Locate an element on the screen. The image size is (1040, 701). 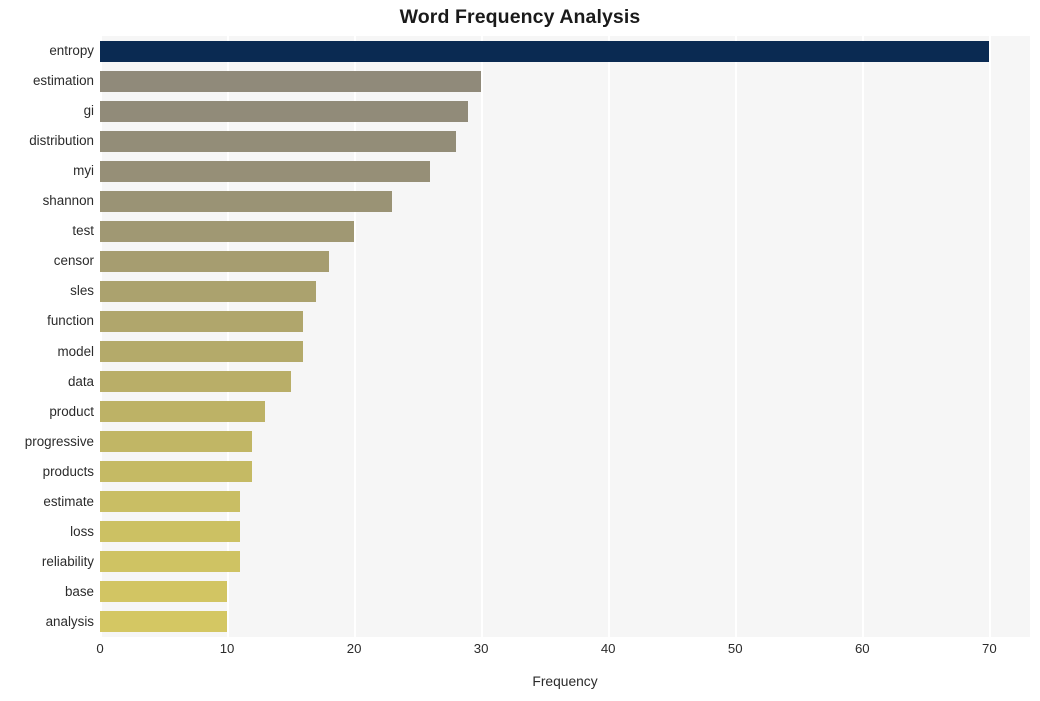
bar-progressive is located at coordinates (176, 442).